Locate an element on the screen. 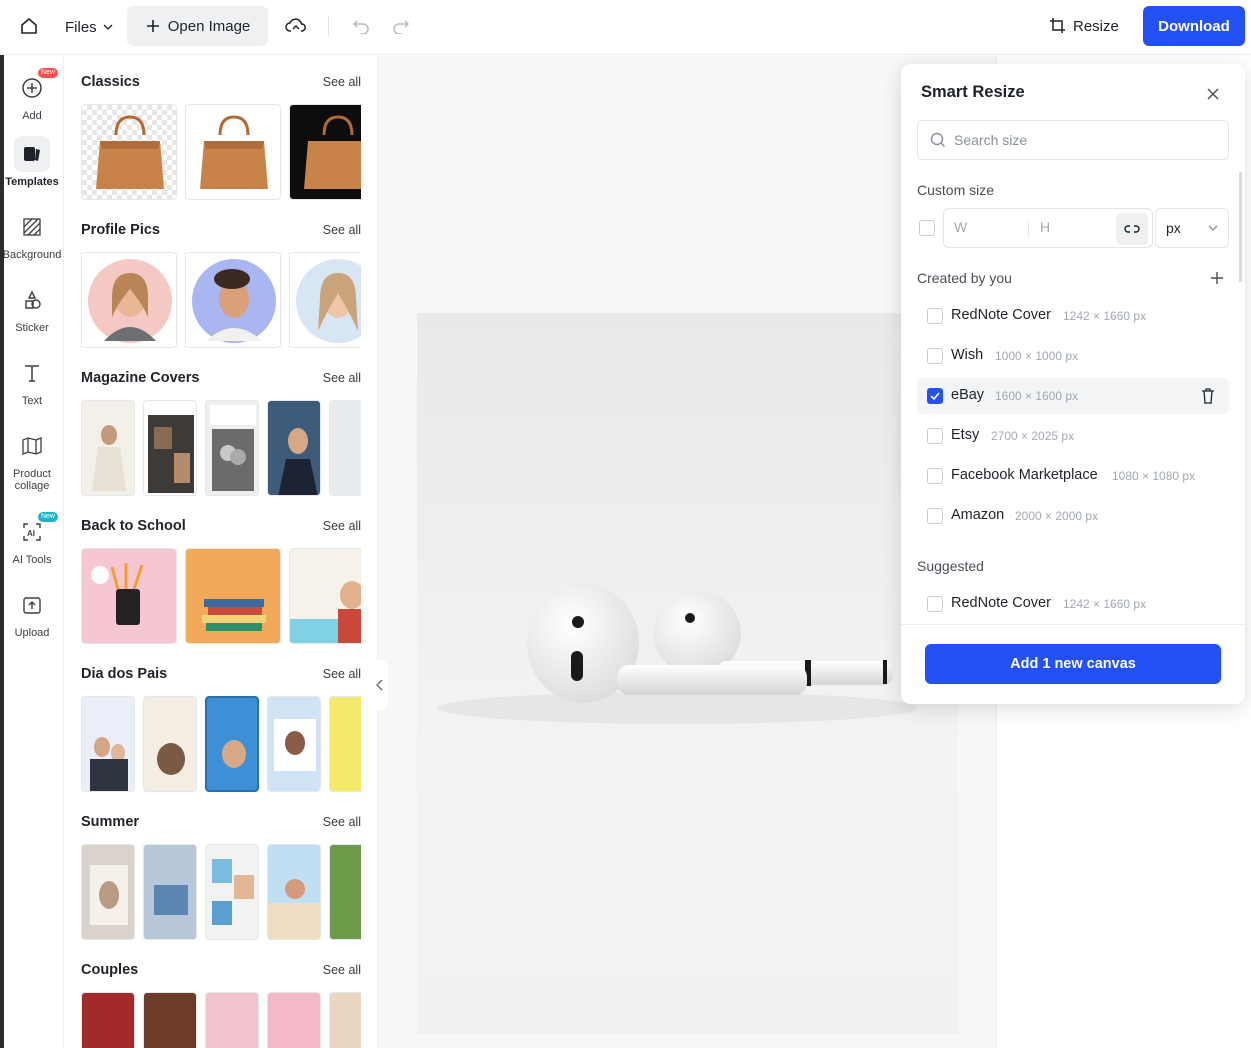  size-name: eBay is located at coordinates (968, 395).